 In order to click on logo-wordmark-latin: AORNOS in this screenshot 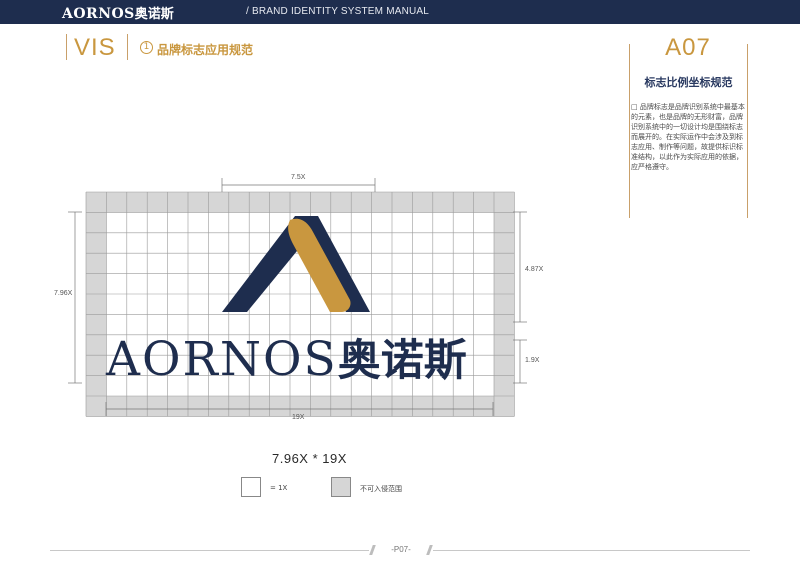, I will do `click(222, 359)`.